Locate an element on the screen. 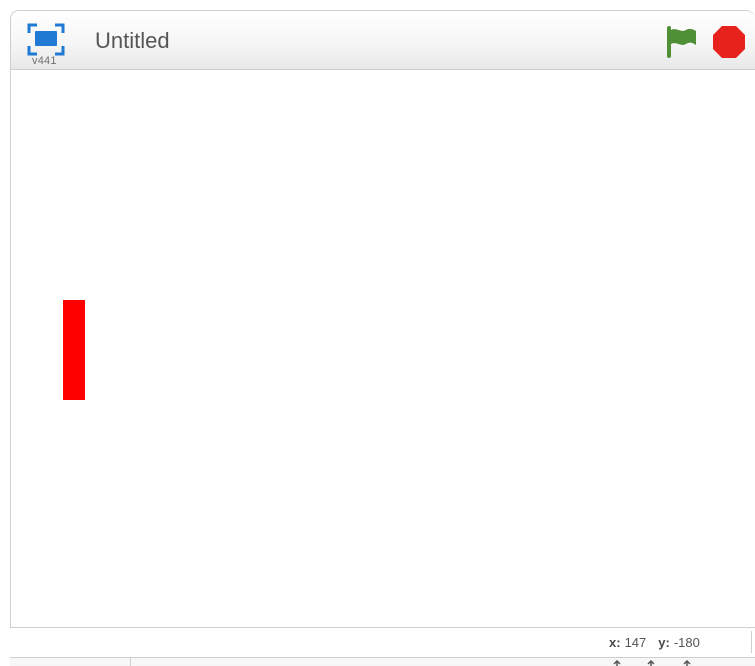 The image size is (755, 666). mouse-coordinate-readout: x: 147 y: -180 is located at coordinates (679, 643).